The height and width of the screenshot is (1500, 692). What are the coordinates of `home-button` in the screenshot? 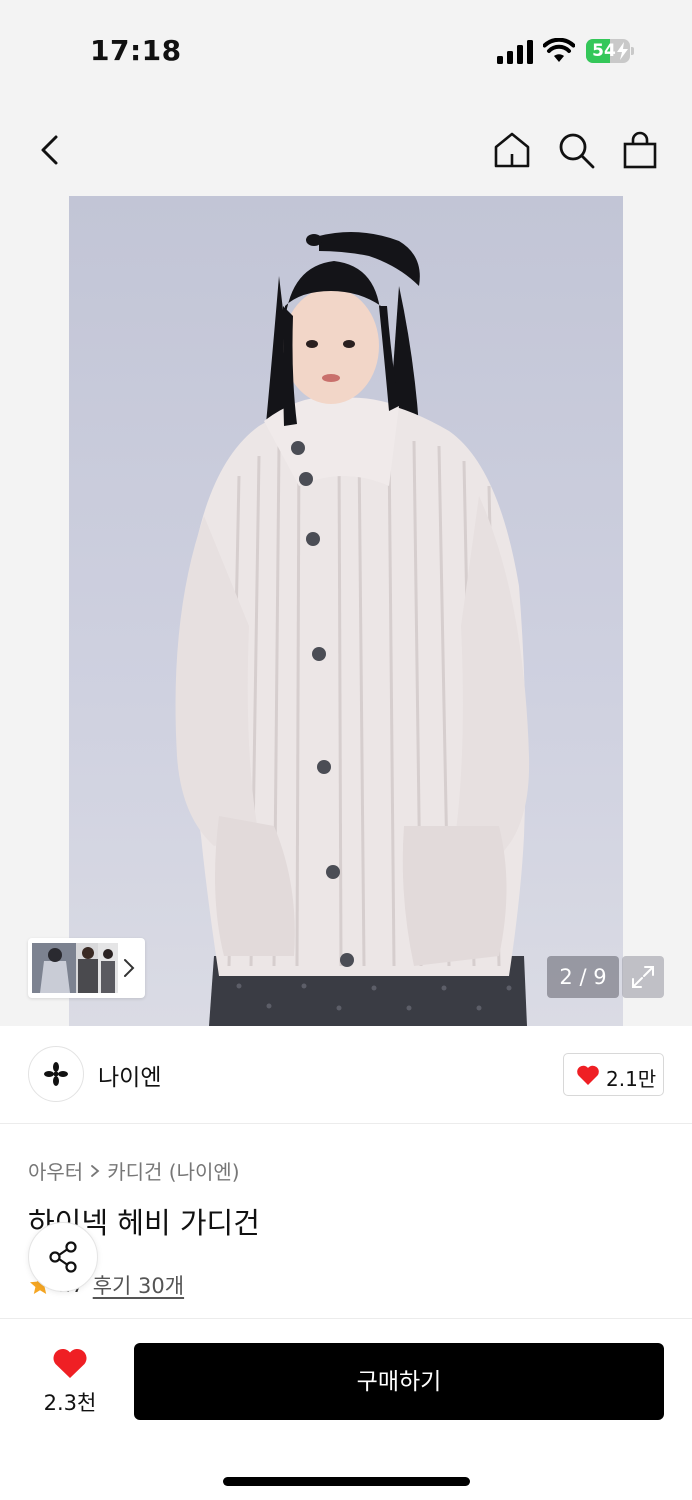 It's located at (512, 150).